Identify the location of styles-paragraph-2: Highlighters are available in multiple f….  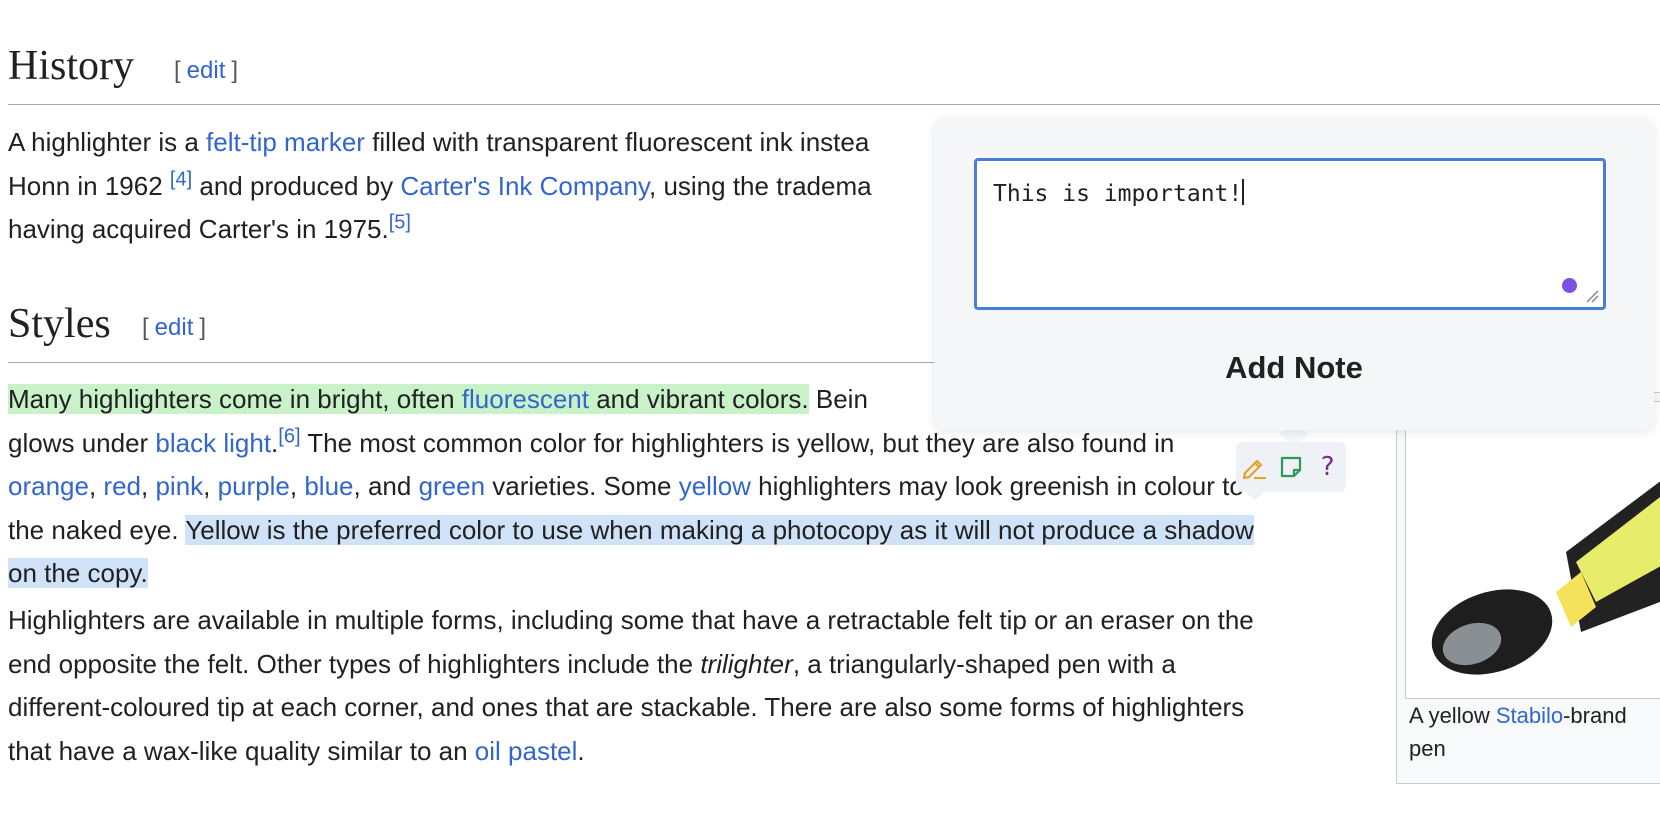
(631, 685).